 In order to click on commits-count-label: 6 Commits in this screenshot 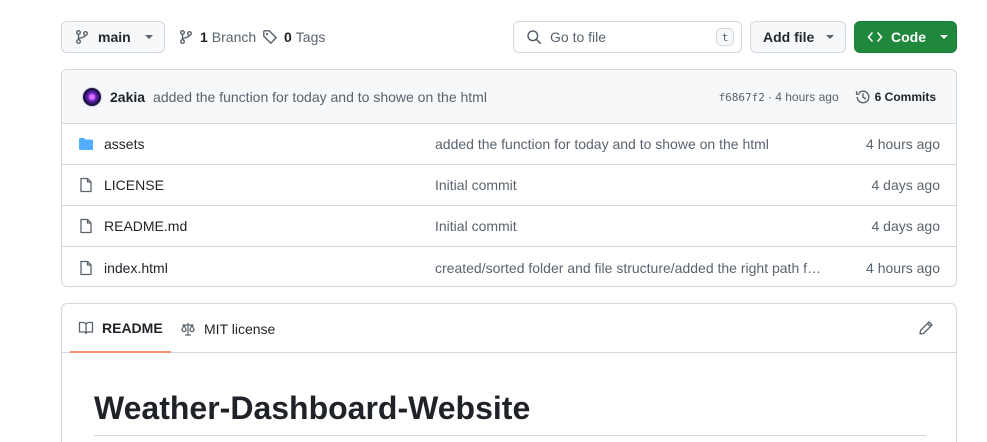, I will do `click(905, 97)`.